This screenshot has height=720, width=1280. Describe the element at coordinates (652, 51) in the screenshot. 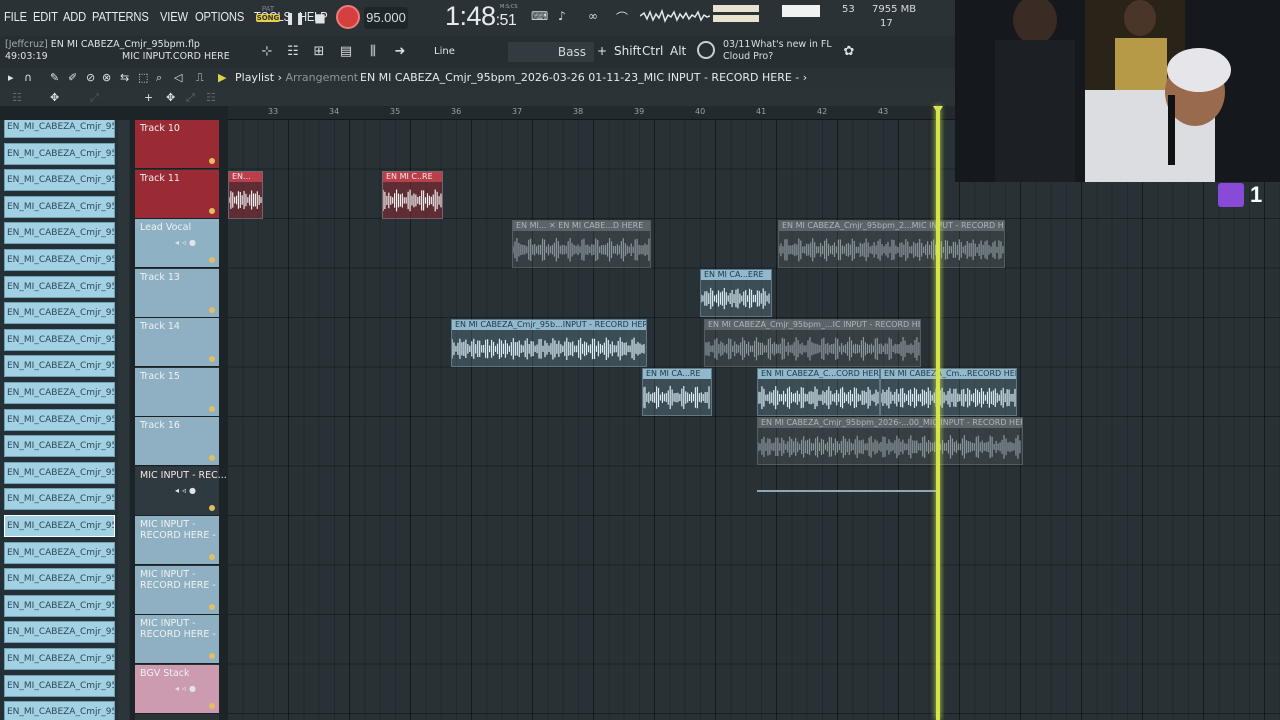

I see `ctrl-key: Ctrl` at that location.